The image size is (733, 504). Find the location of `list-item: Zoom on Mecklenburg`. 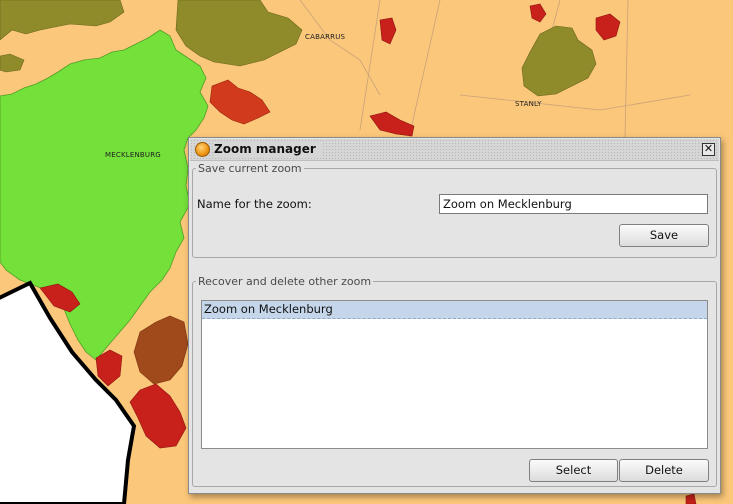

list-item: Zoom on Mecklenburg is located at coordinates (454, 310).